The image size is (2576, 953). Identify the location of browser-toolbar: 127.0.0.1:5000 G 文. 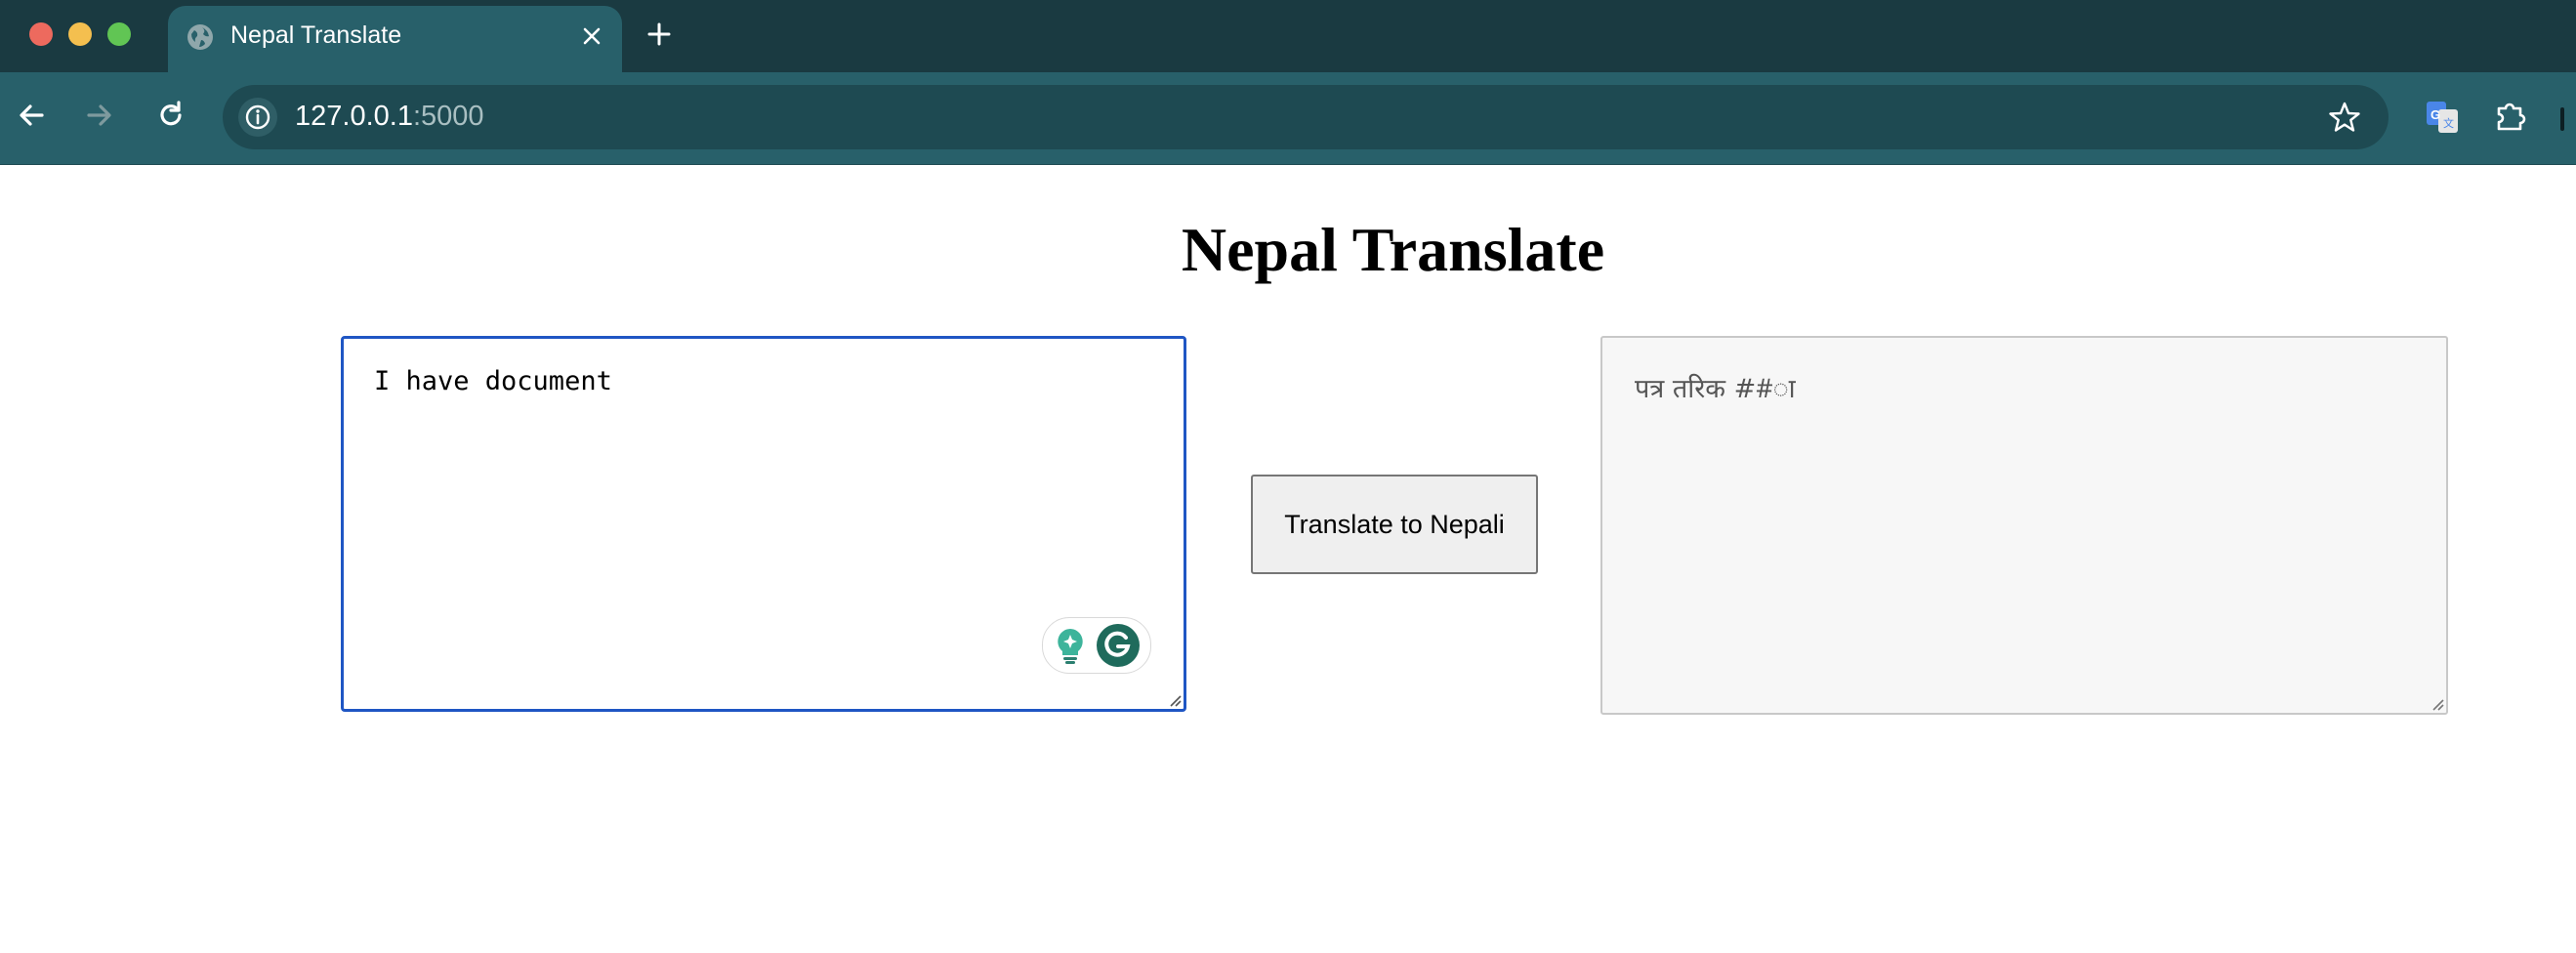
(1288, 118).